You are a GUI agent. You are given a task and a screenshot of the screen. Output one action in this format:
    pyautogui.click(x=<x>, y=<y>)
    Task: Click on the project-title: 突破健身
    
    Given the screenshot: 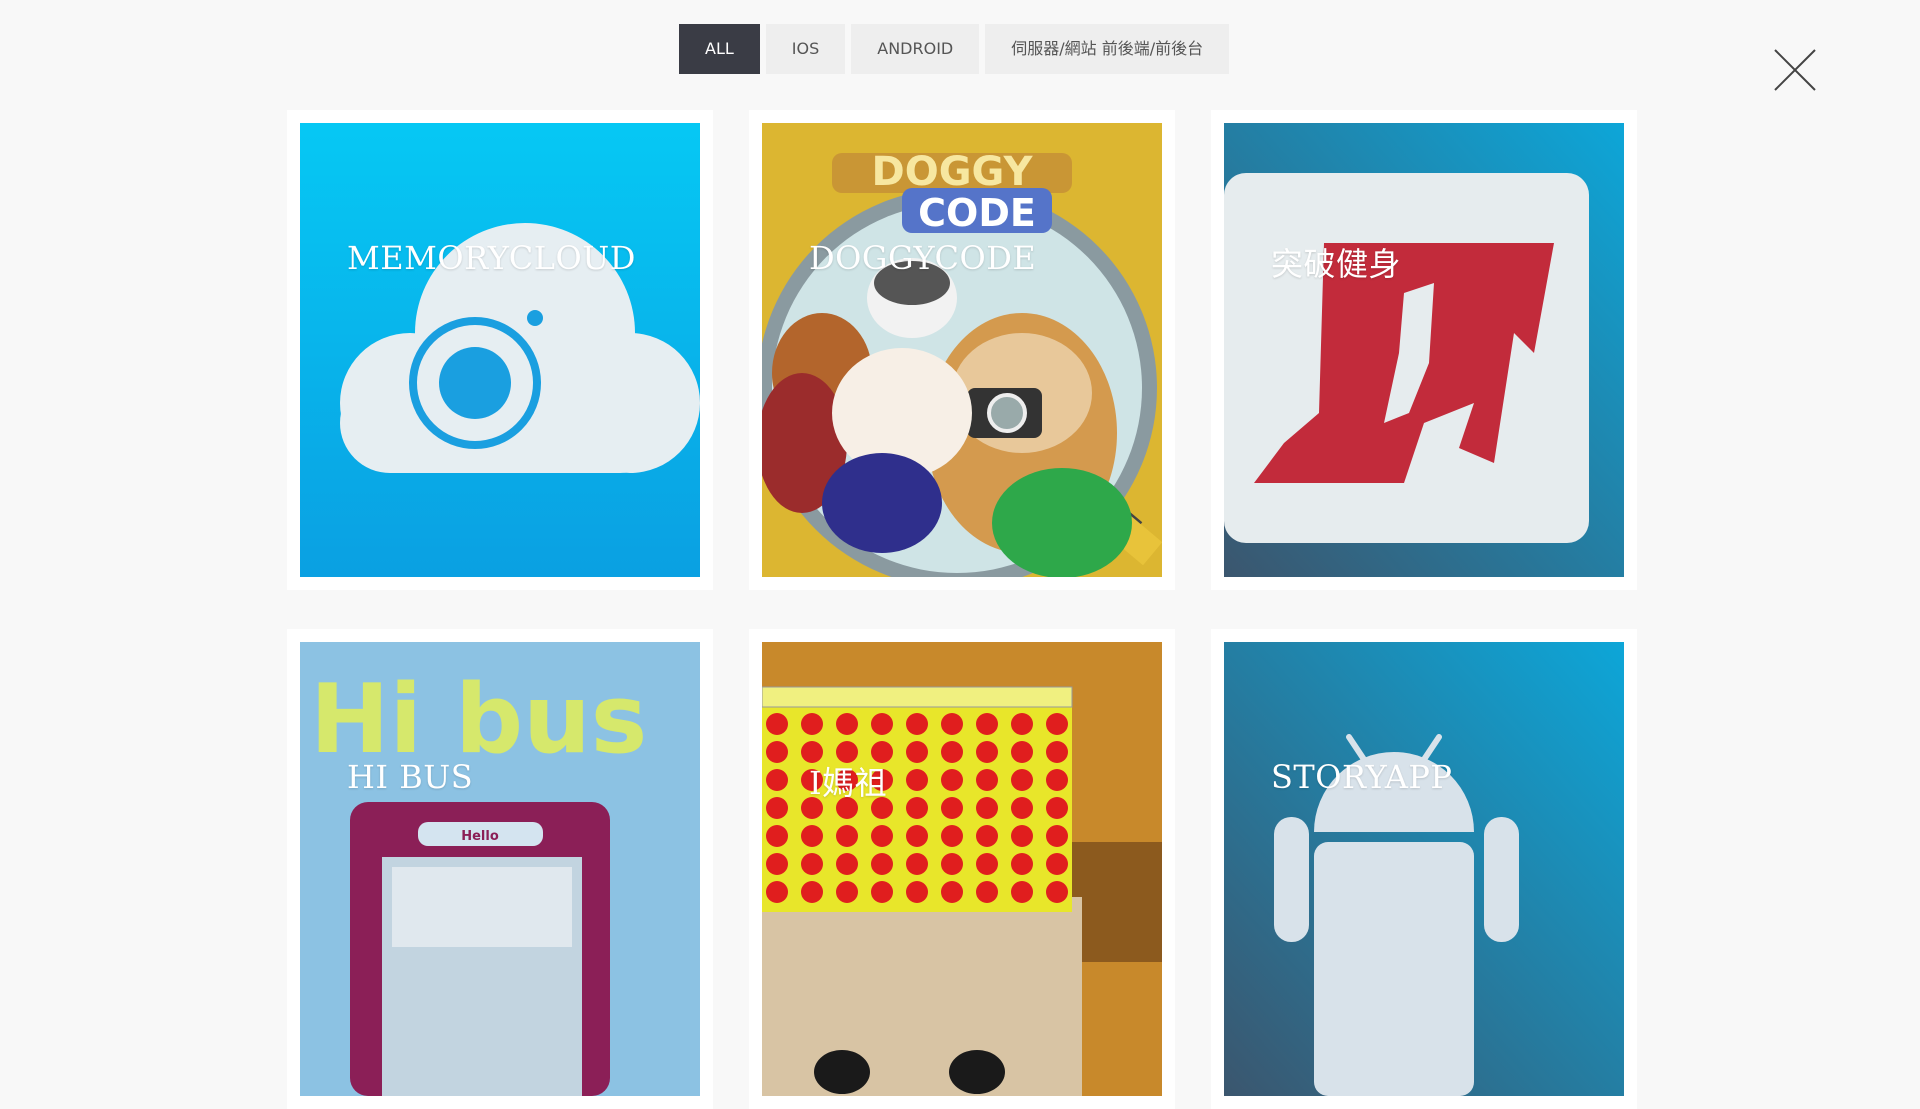 What is the action you would take?
    pyautogui.click(x=1336, y=264)
    